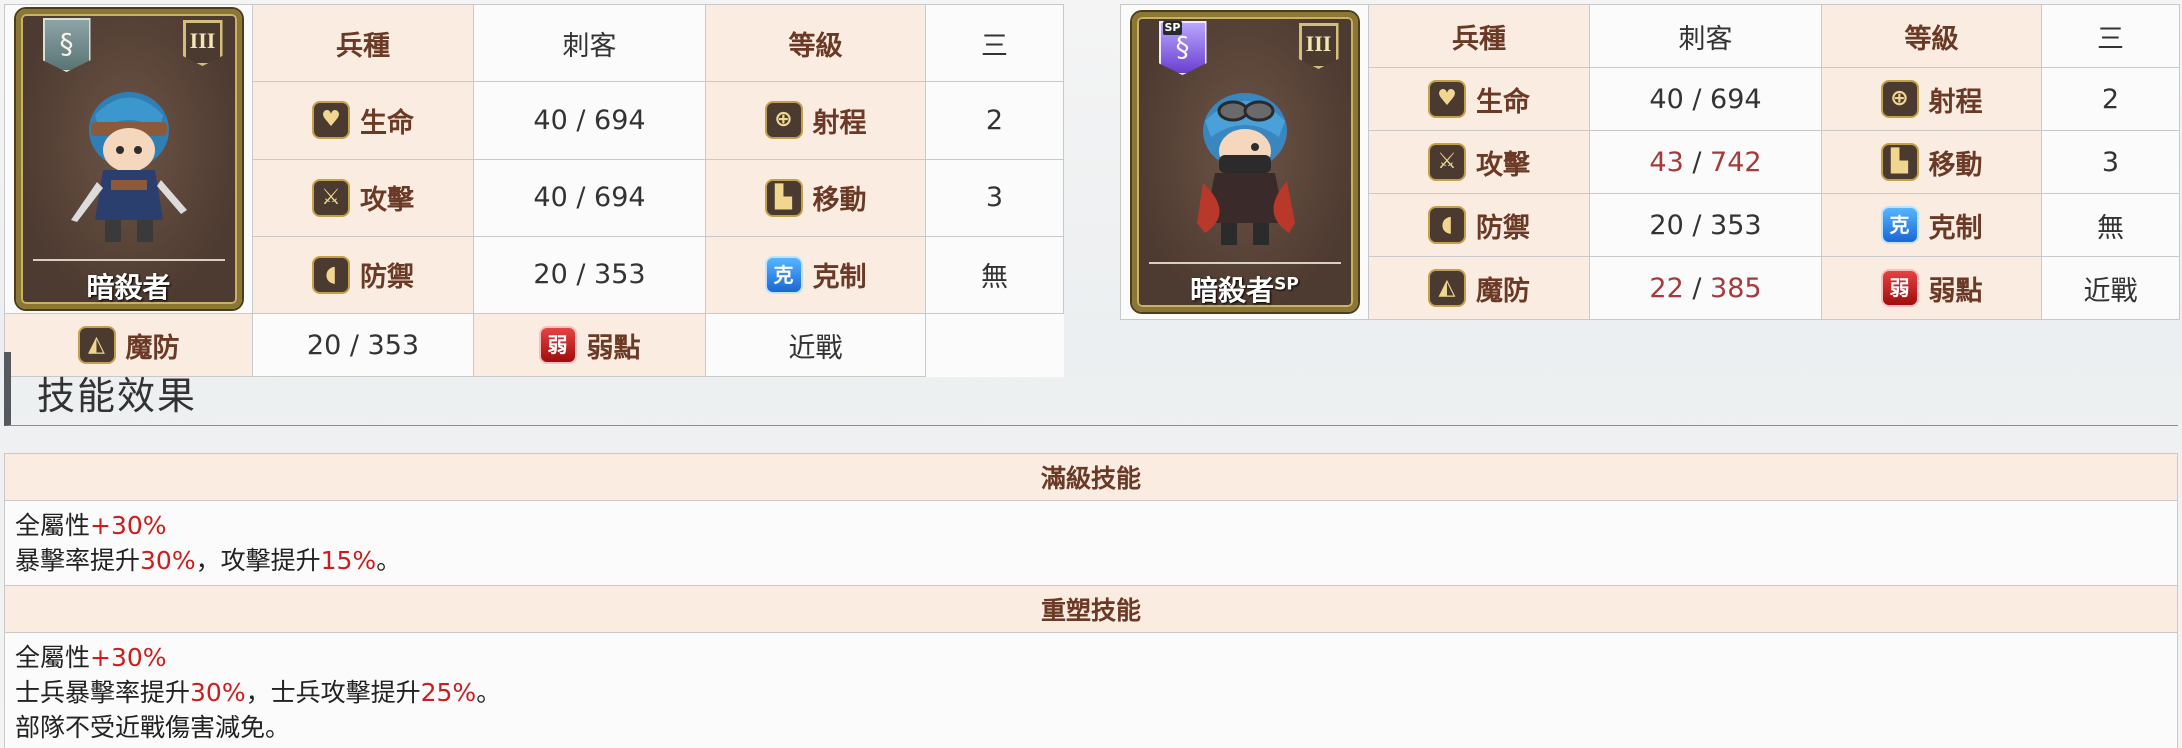 This screenshot has width=2182, height=748. What do you see at coordinates (128, 167) in the screenshot?
I see `assassin-figure` at bounding box center [128, 167].